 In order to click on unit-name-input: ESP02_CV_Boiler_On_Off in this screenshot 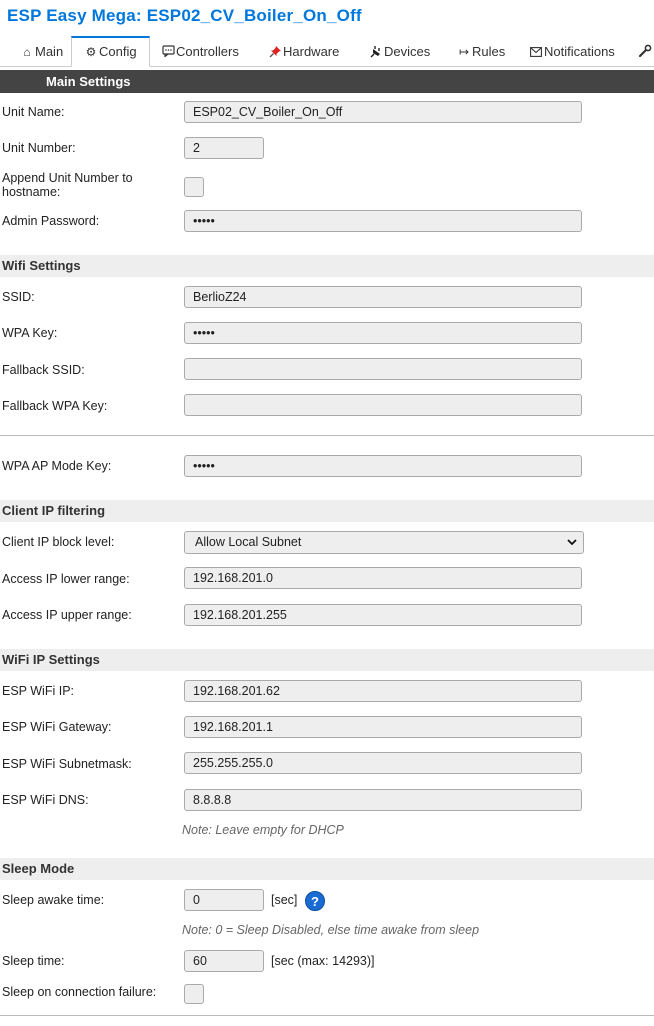, I will do `click(383, 112)`.